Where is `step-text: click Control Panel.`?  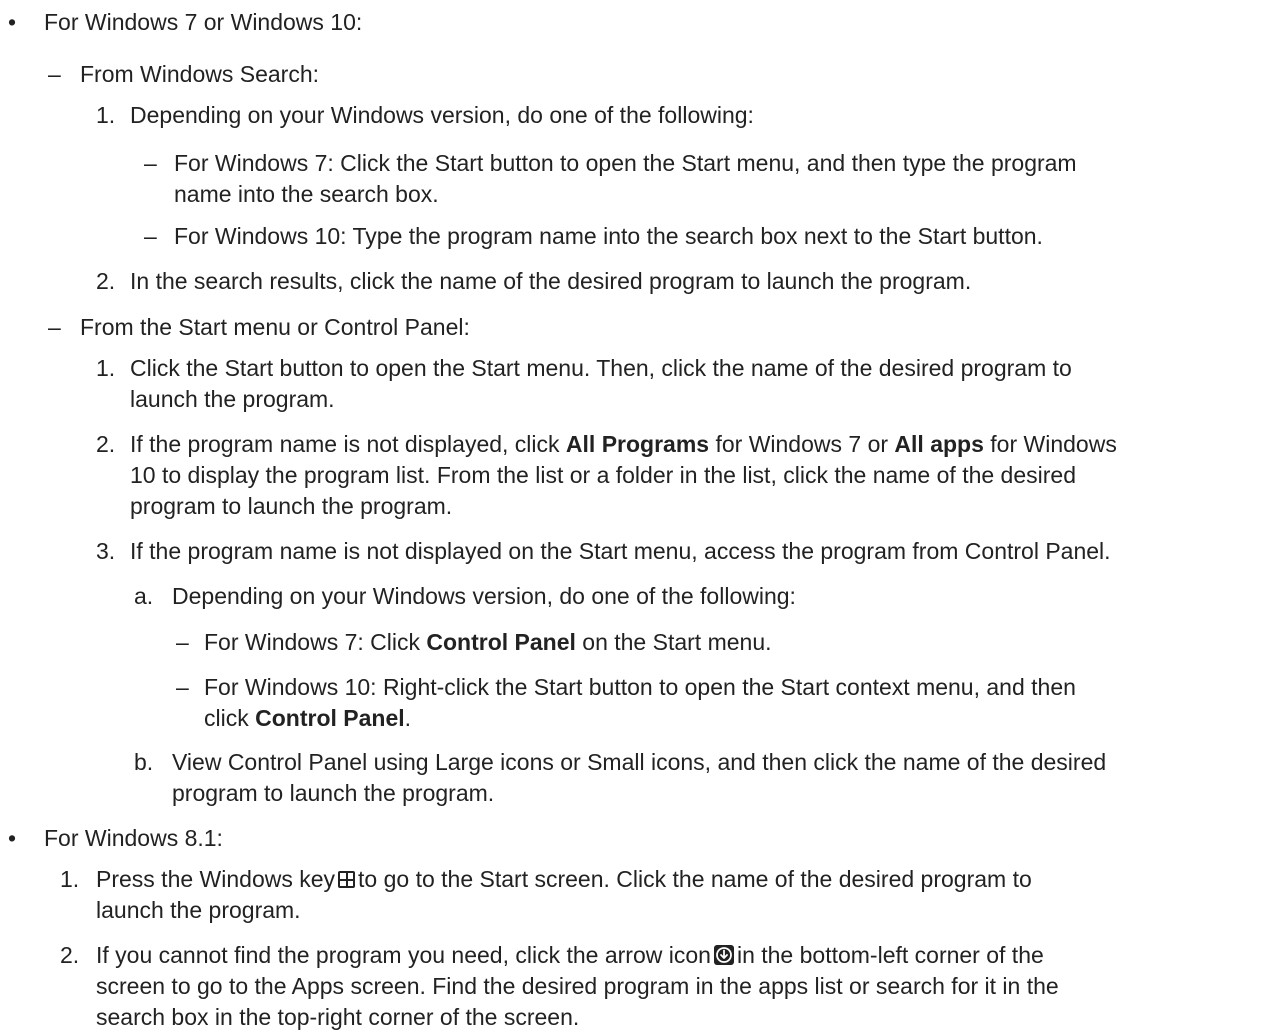 step-text: click Control Panel. is located at coordinates (308, 718).